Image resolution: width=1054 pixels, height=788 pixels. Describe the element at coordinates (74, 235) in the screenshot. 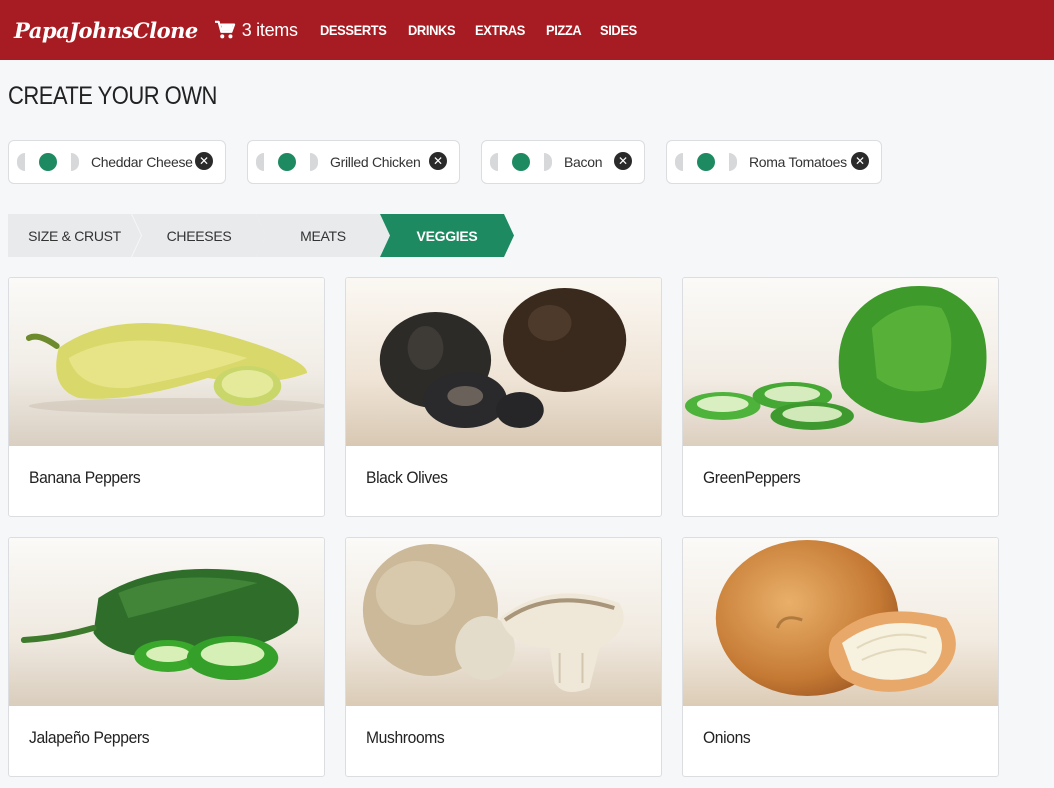

I see `tab-size-crust: SIZE & CRUST` at that location.